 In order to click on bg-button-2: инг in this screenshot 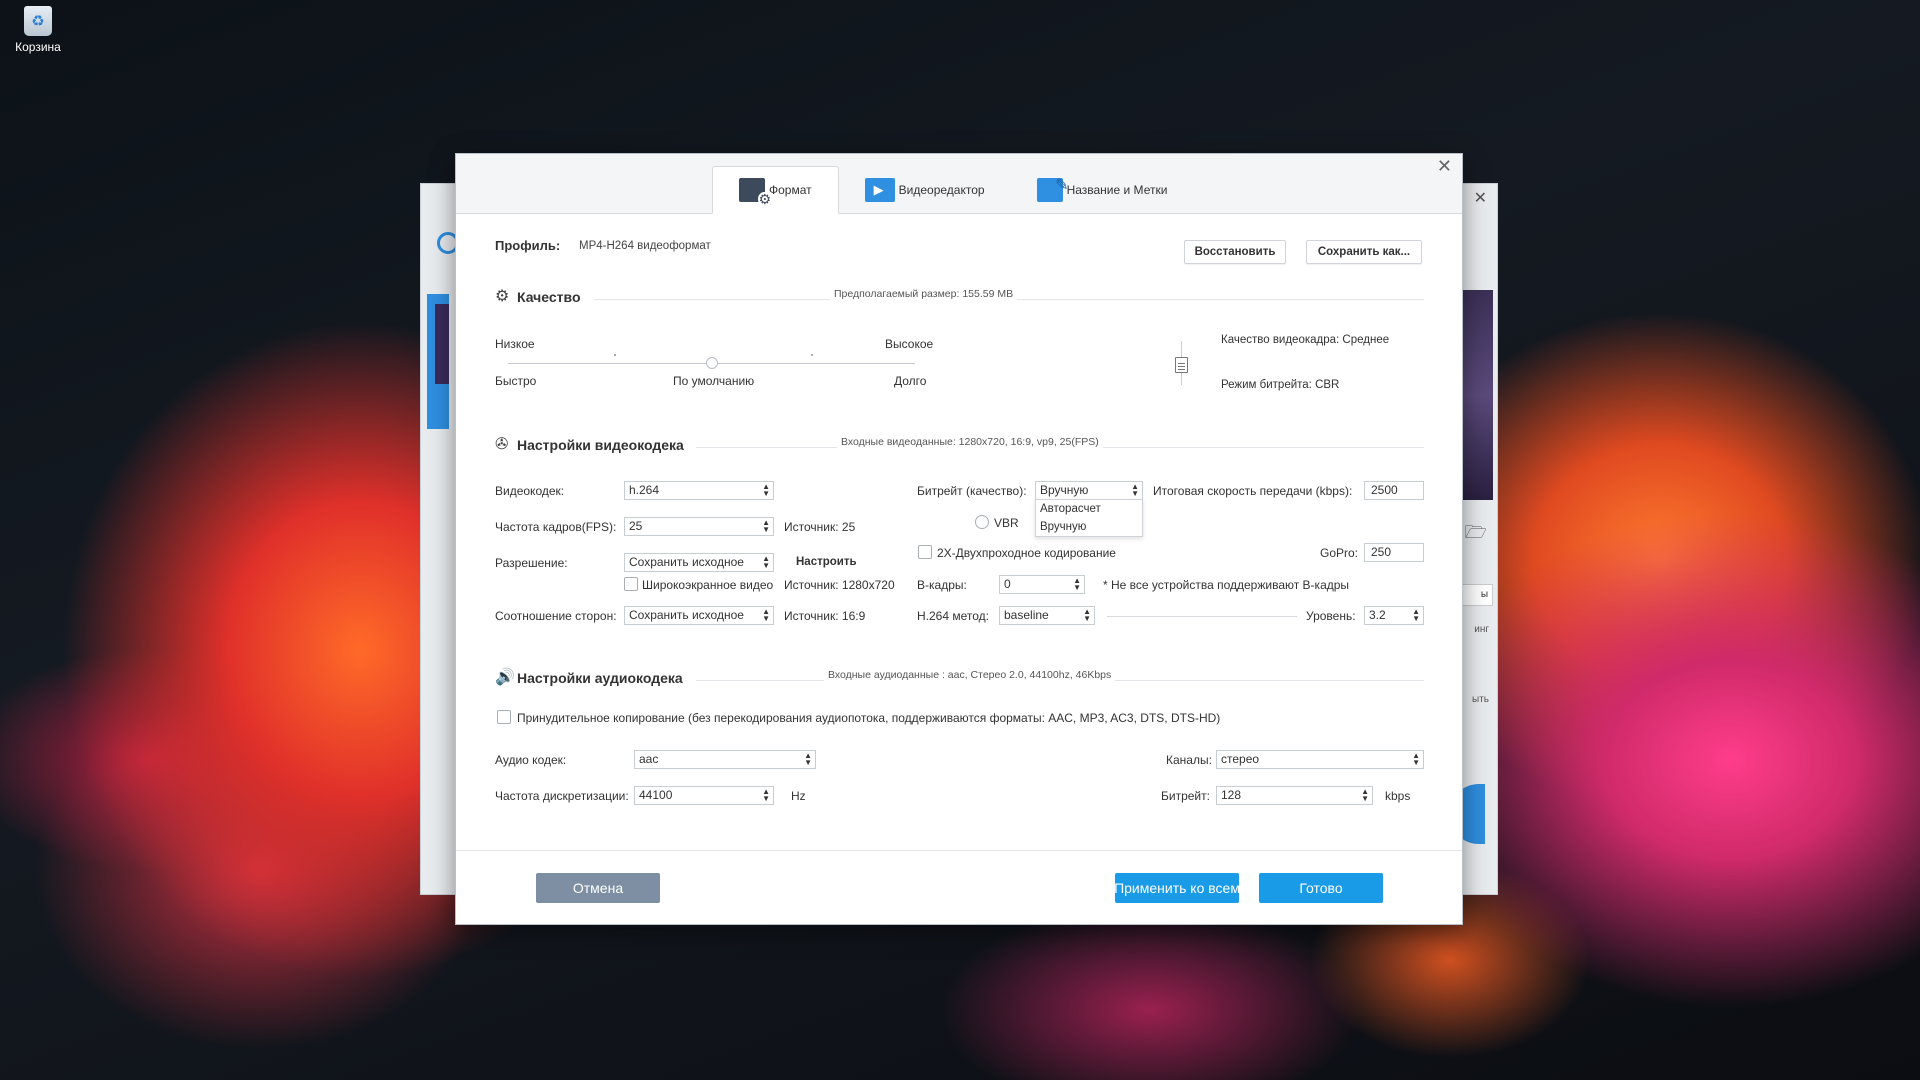, I will do `click(1477, 644)`.